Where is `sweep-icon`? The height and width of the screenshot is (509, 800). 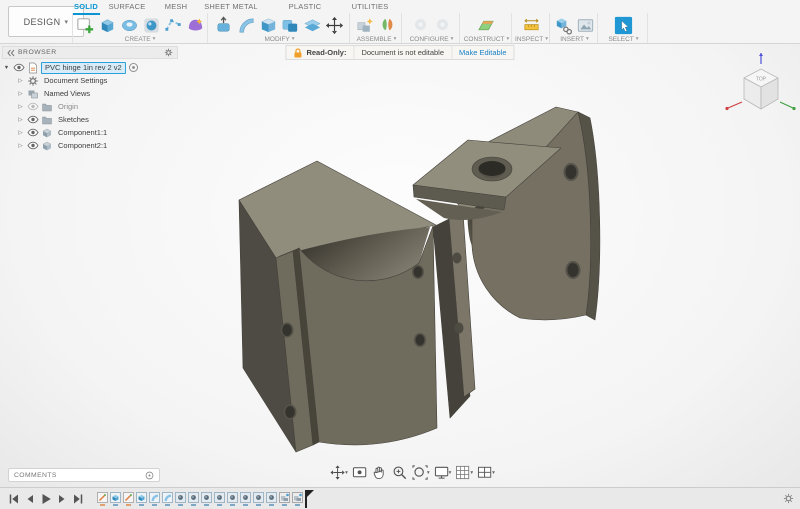 sweep-icon is located at coordinates (151, 25).